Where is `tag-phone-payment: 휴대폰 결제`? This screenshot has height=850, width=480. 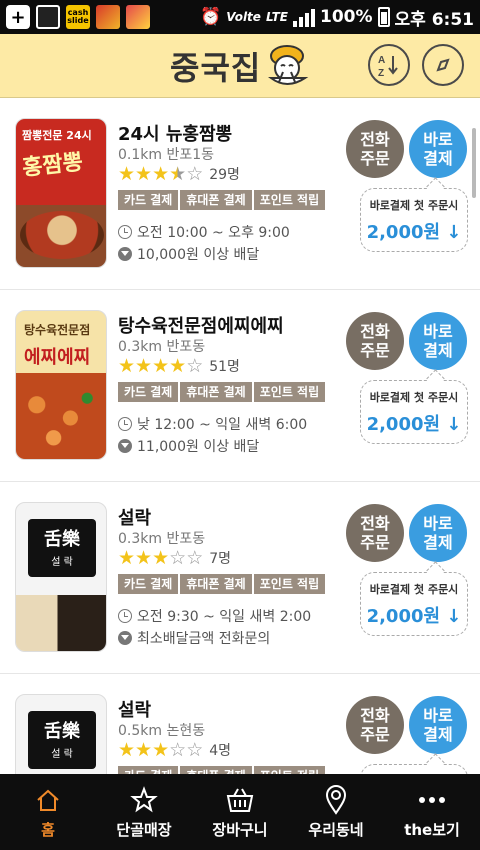
tag-phone-payment: 휴대폰 결제 is located at coordinates (216, 770).